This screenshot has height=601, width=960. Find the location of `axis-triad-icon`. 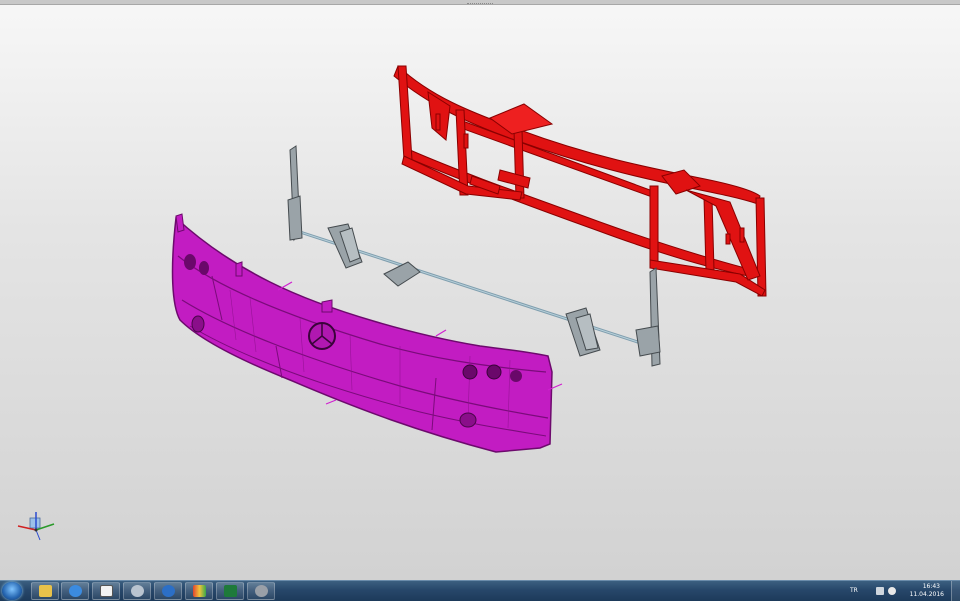

axis-triad-icon is located at coordinates (36, 526).